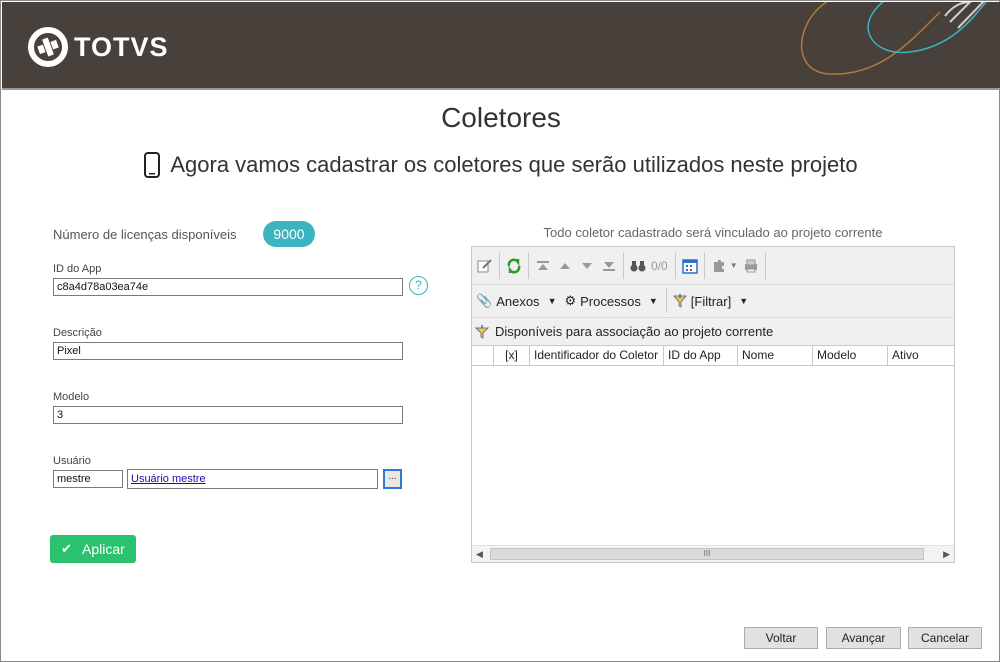 Image resolution: width=1000 pixels, height=662 pixels. I want to click on processes-menu: ⚙ Processos ▼, so click(610, 301).